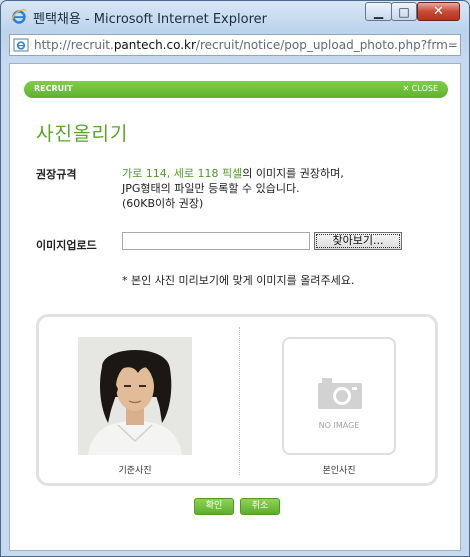 Image resolution: width=470 pixels, height=557 pixels. I want to click on file-path-input, so click(216, 241).